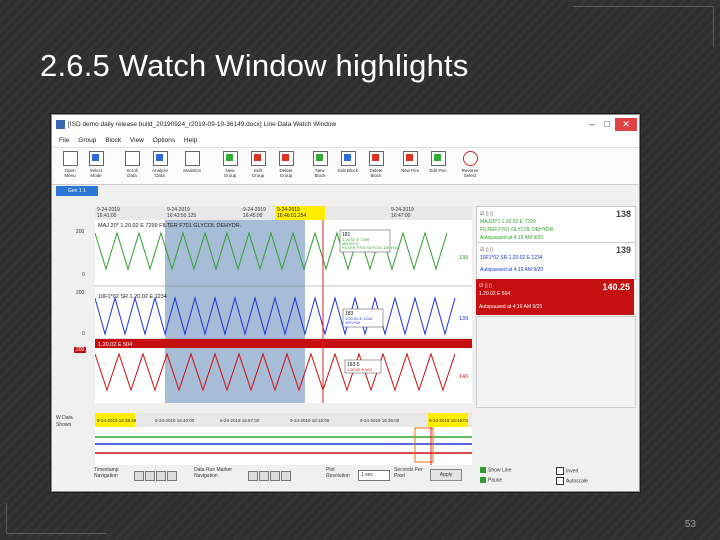 The height and width of the screenshot is (540, 720). I want to click on tab-gen-1: Gen 1 1, so click(77, 191).